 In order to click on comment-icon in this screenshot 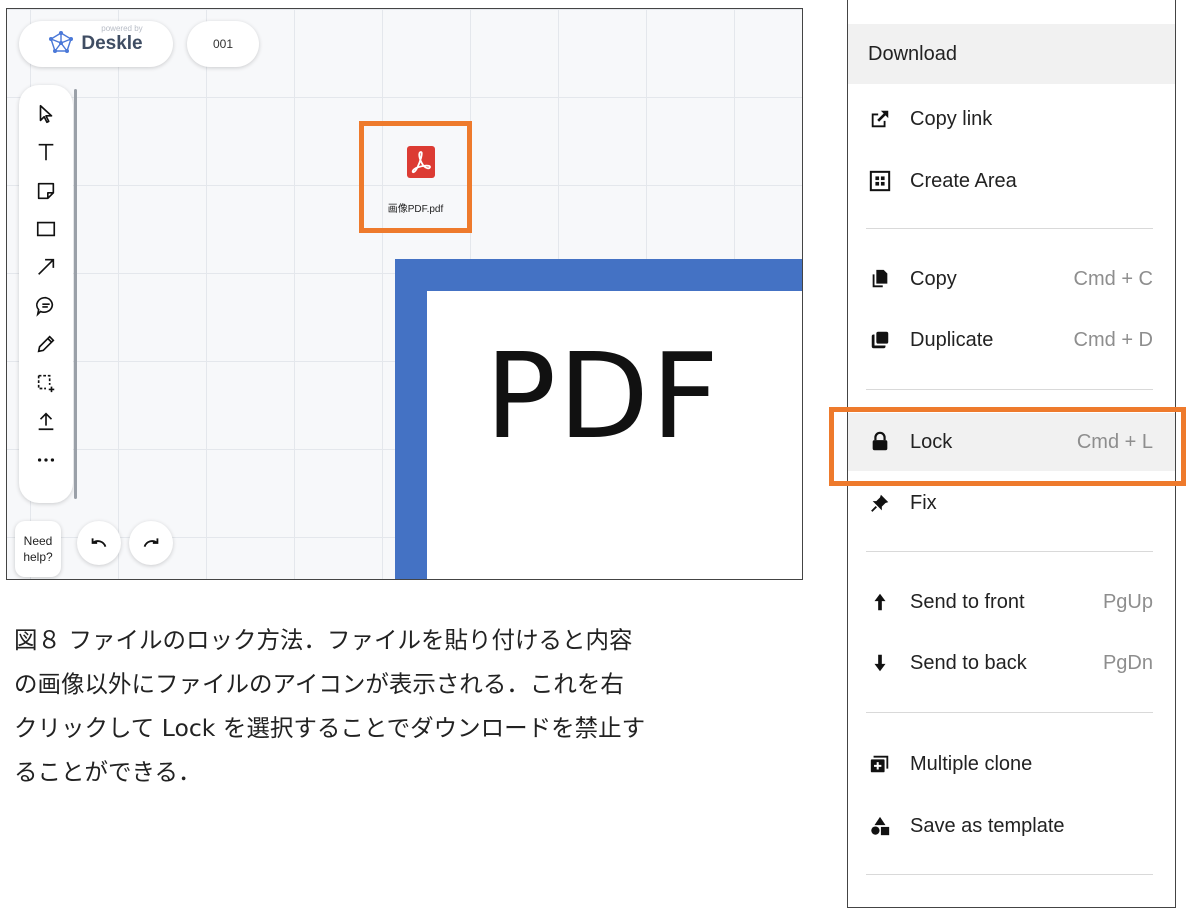, I will do `click(46, 306)`.